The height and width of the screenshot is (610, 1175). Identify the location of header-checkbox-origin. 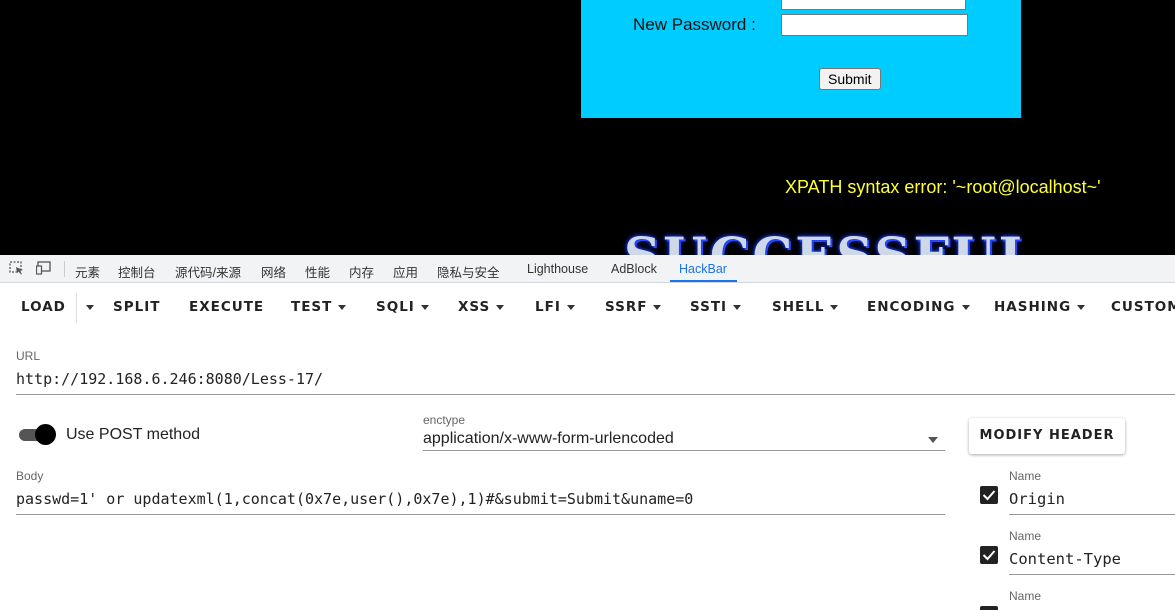
(989, 495).